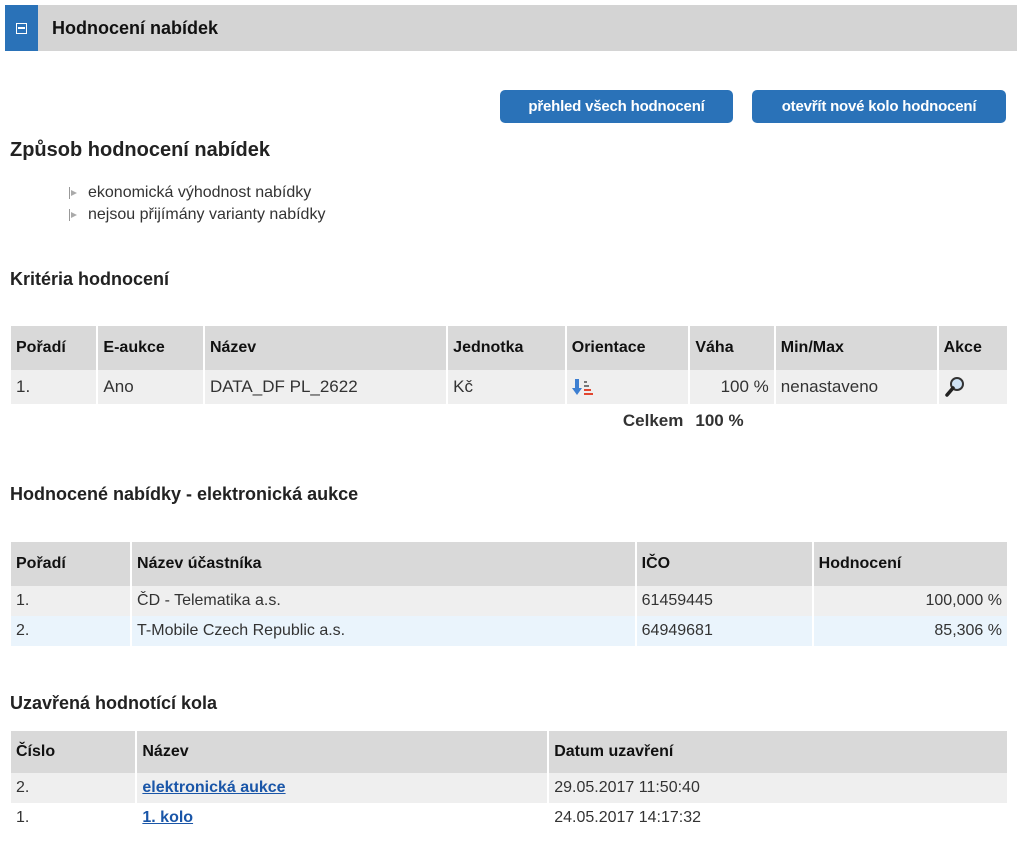  What do you see at coordinates (732, 387) in the screenshot?
I see `criteria-weight: 100 %` at bounding box center [732, 387].